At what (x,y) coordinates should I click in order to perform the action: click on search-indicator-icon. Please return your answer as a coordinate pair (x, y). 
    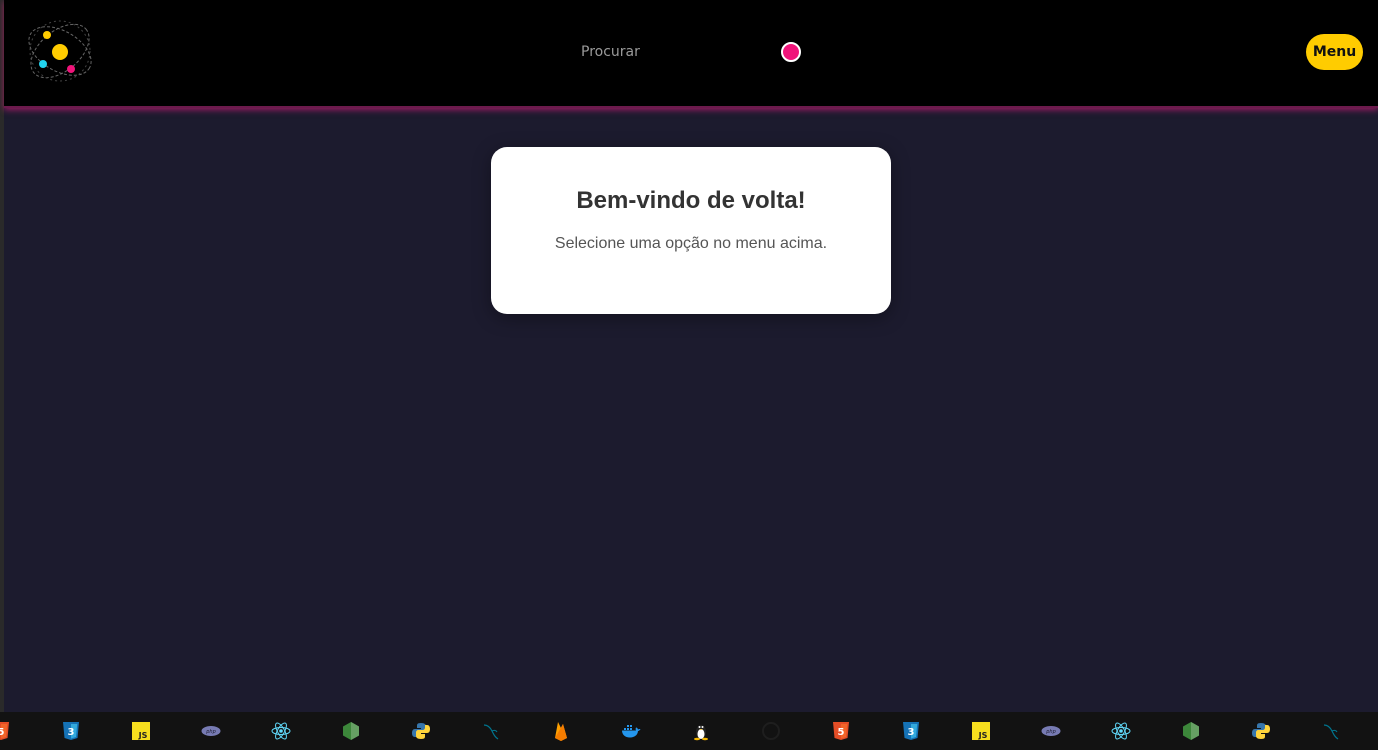
    Looking at the image, I should click on (791, 52).